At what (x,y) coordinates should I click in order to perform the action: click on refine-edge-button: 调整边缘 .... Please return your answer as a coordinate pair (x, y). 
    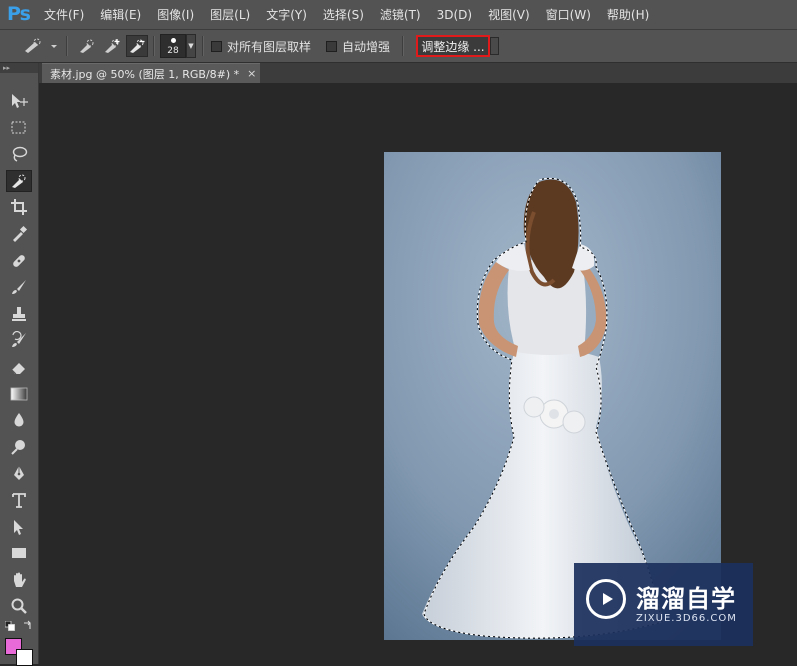
    Looking at the image, I should click on (453, 46).